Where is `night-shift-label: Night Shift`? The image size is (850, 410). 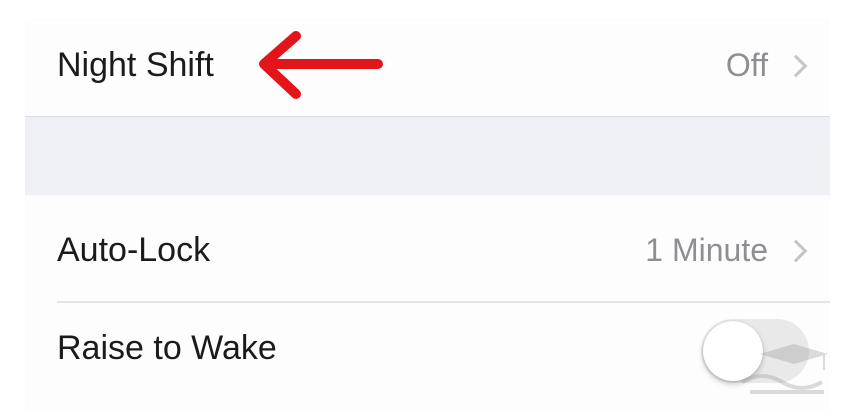
night-shift-label: Night Shift is located at coordinates (135, 65).